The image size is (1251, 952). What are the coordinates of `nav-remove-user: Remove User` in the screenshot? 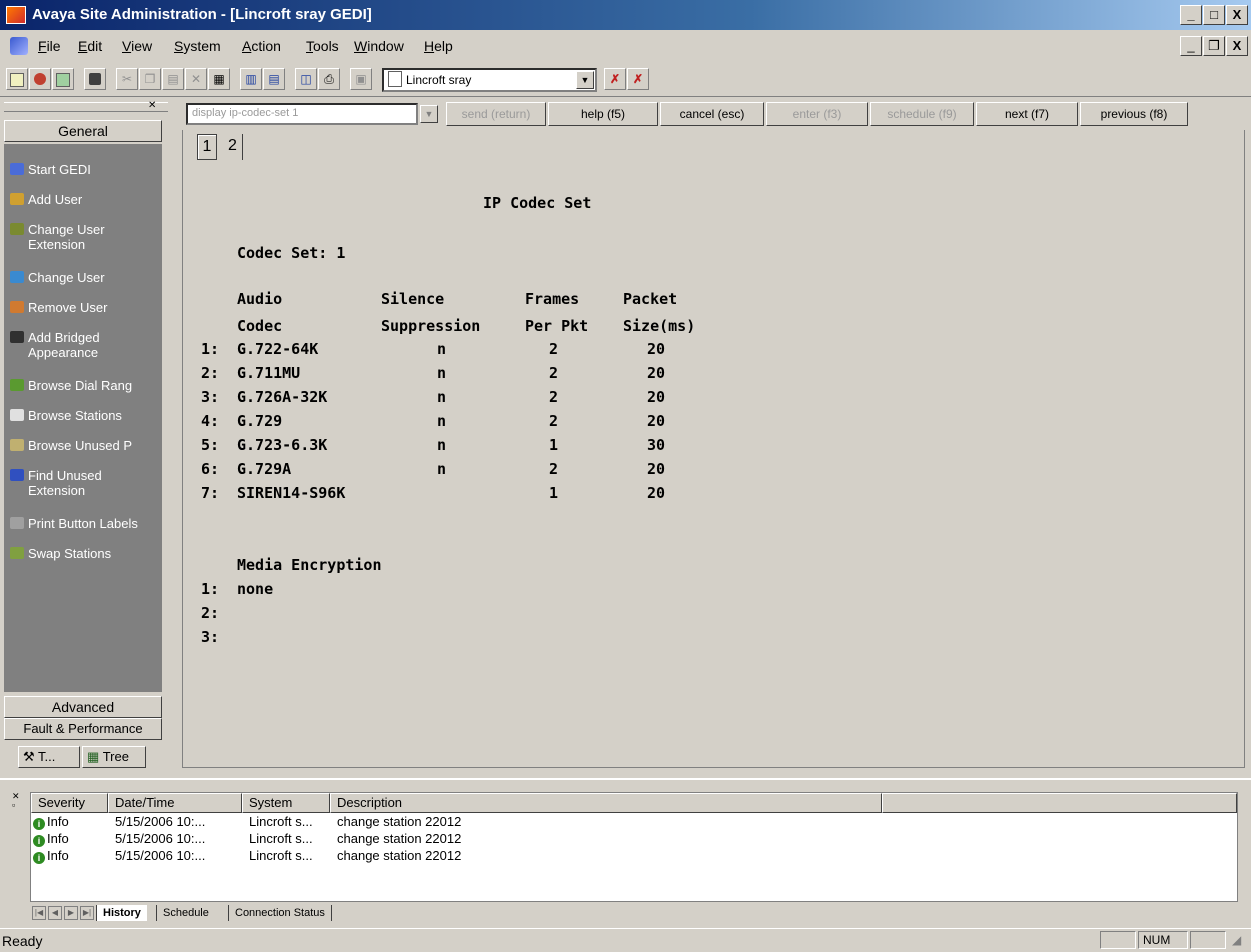 It's located at (83, 307).